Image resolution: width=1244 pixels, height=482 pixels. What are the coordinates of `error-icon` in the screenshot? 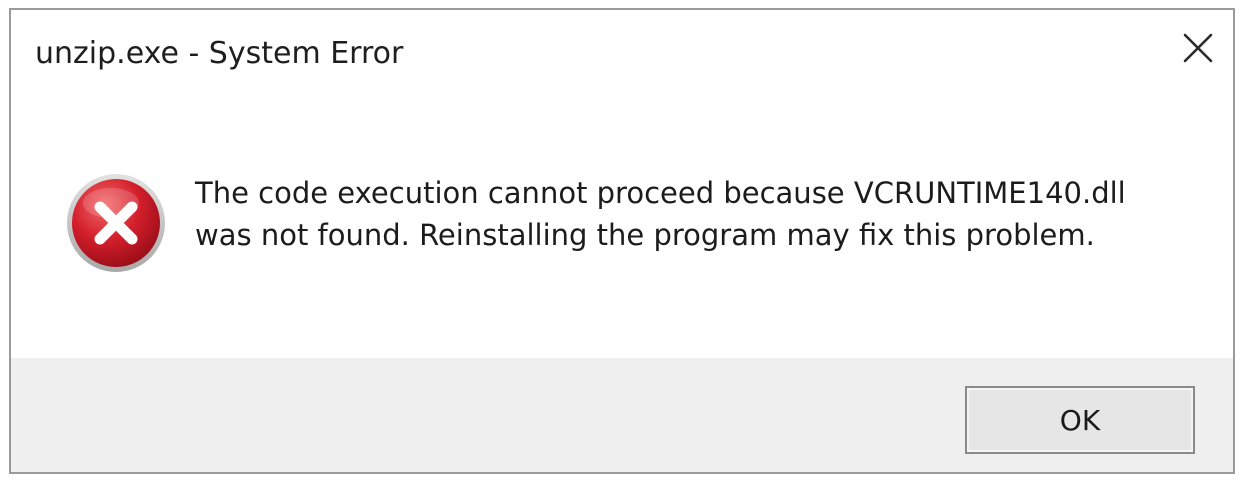 It's located at (116, 223).